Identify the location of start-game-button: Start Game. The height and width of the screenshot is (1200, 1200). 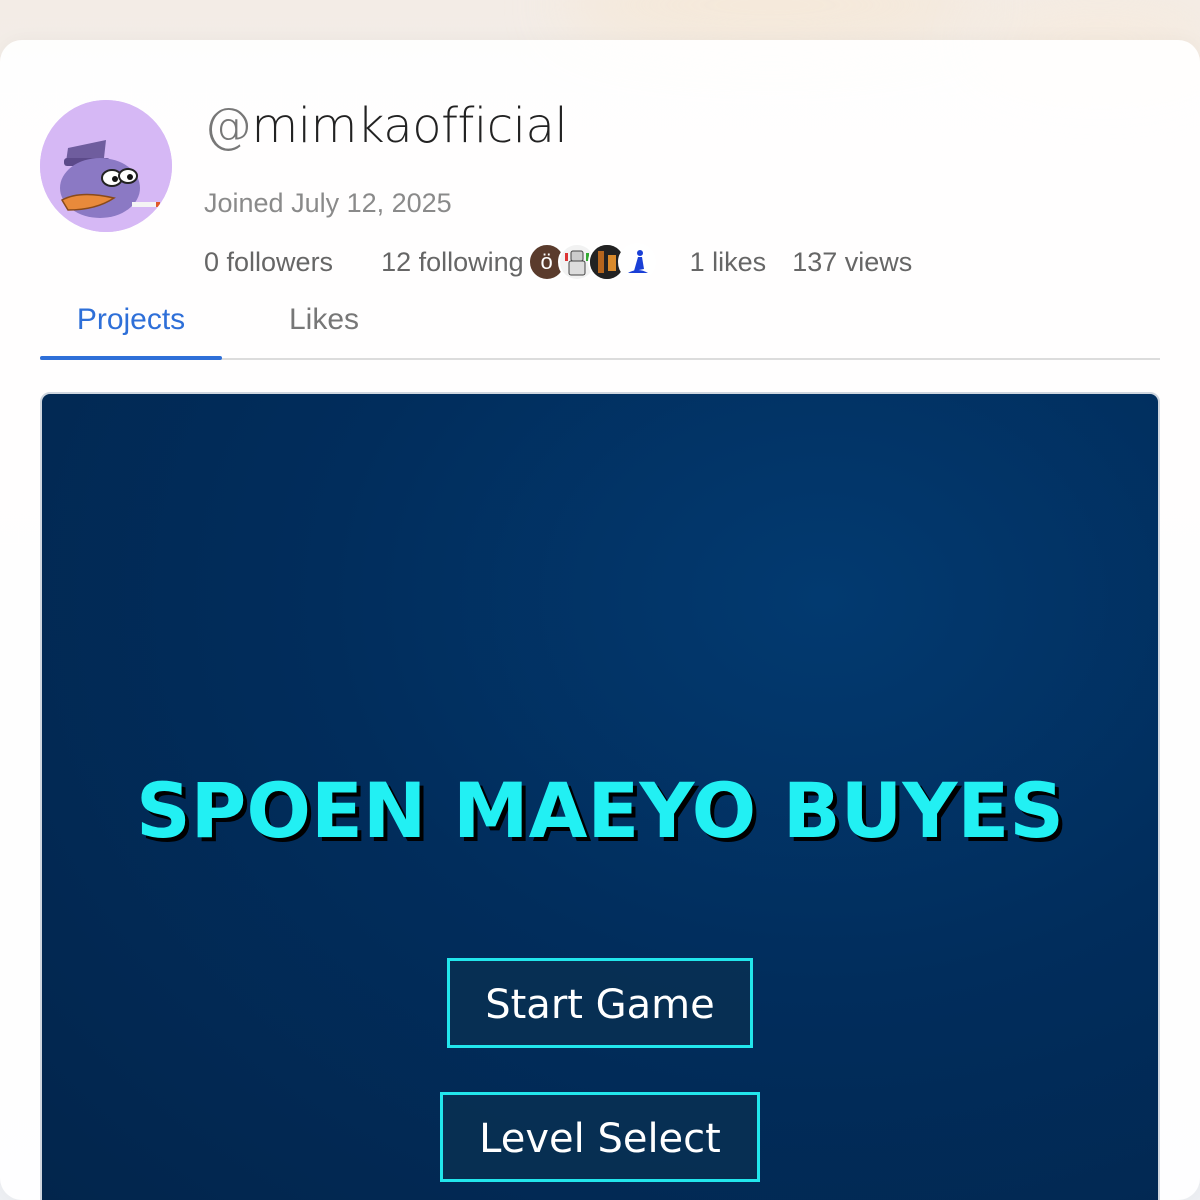
(600, 1003).